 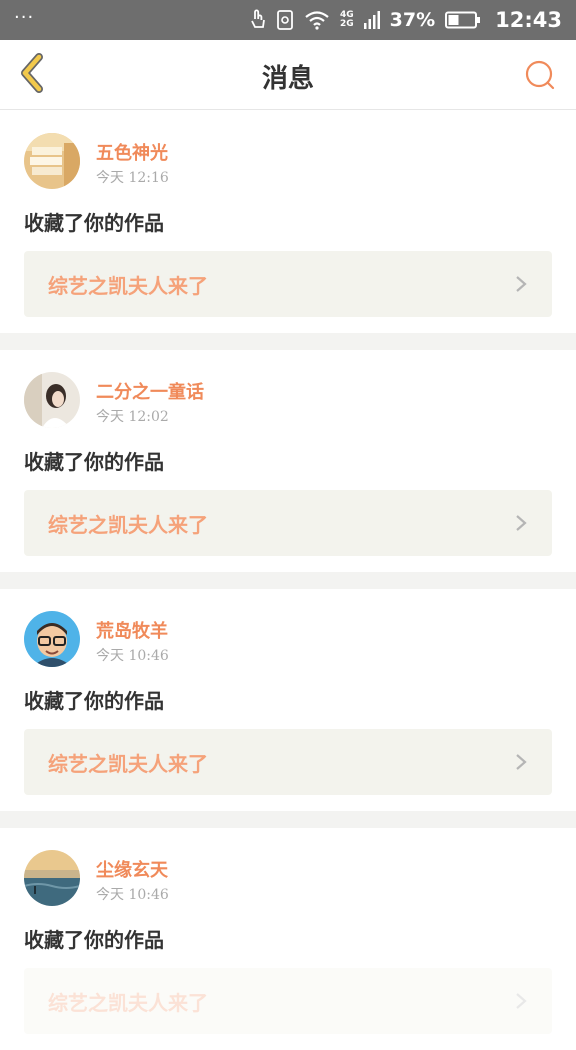 What do you see at coordinates (287, 79) in the screenshot?
I see `page-title: 消息` at bounding box center [287, 79].